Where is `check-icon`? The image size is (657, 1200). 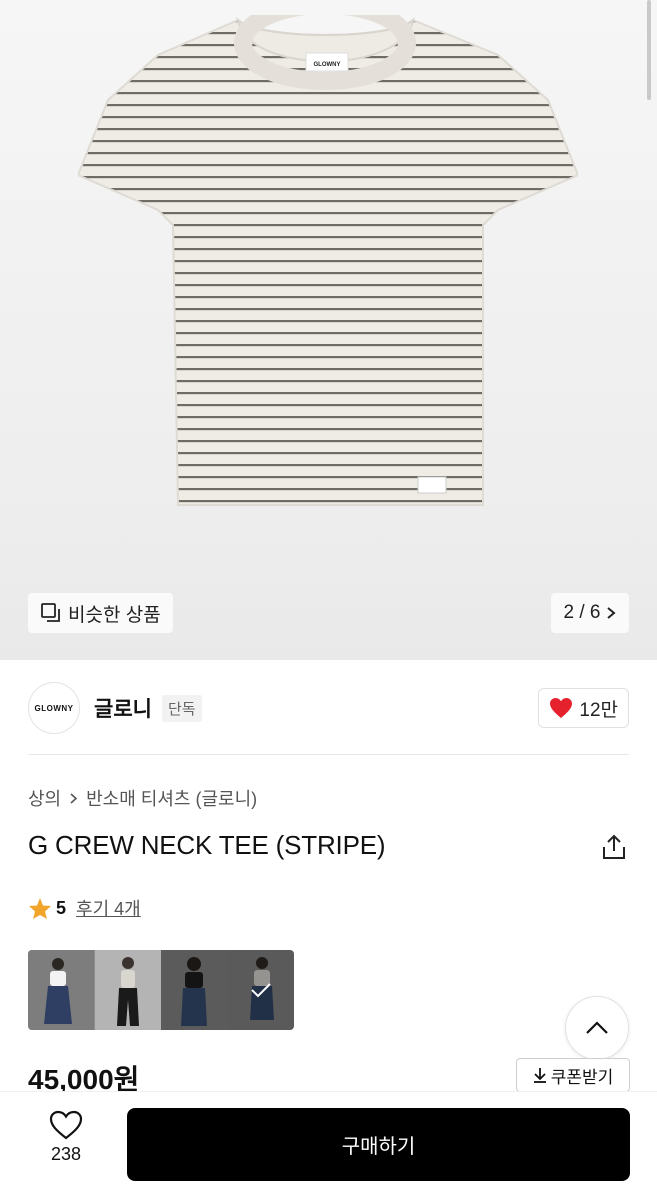
check-icon is located at coordinates (260, 990).